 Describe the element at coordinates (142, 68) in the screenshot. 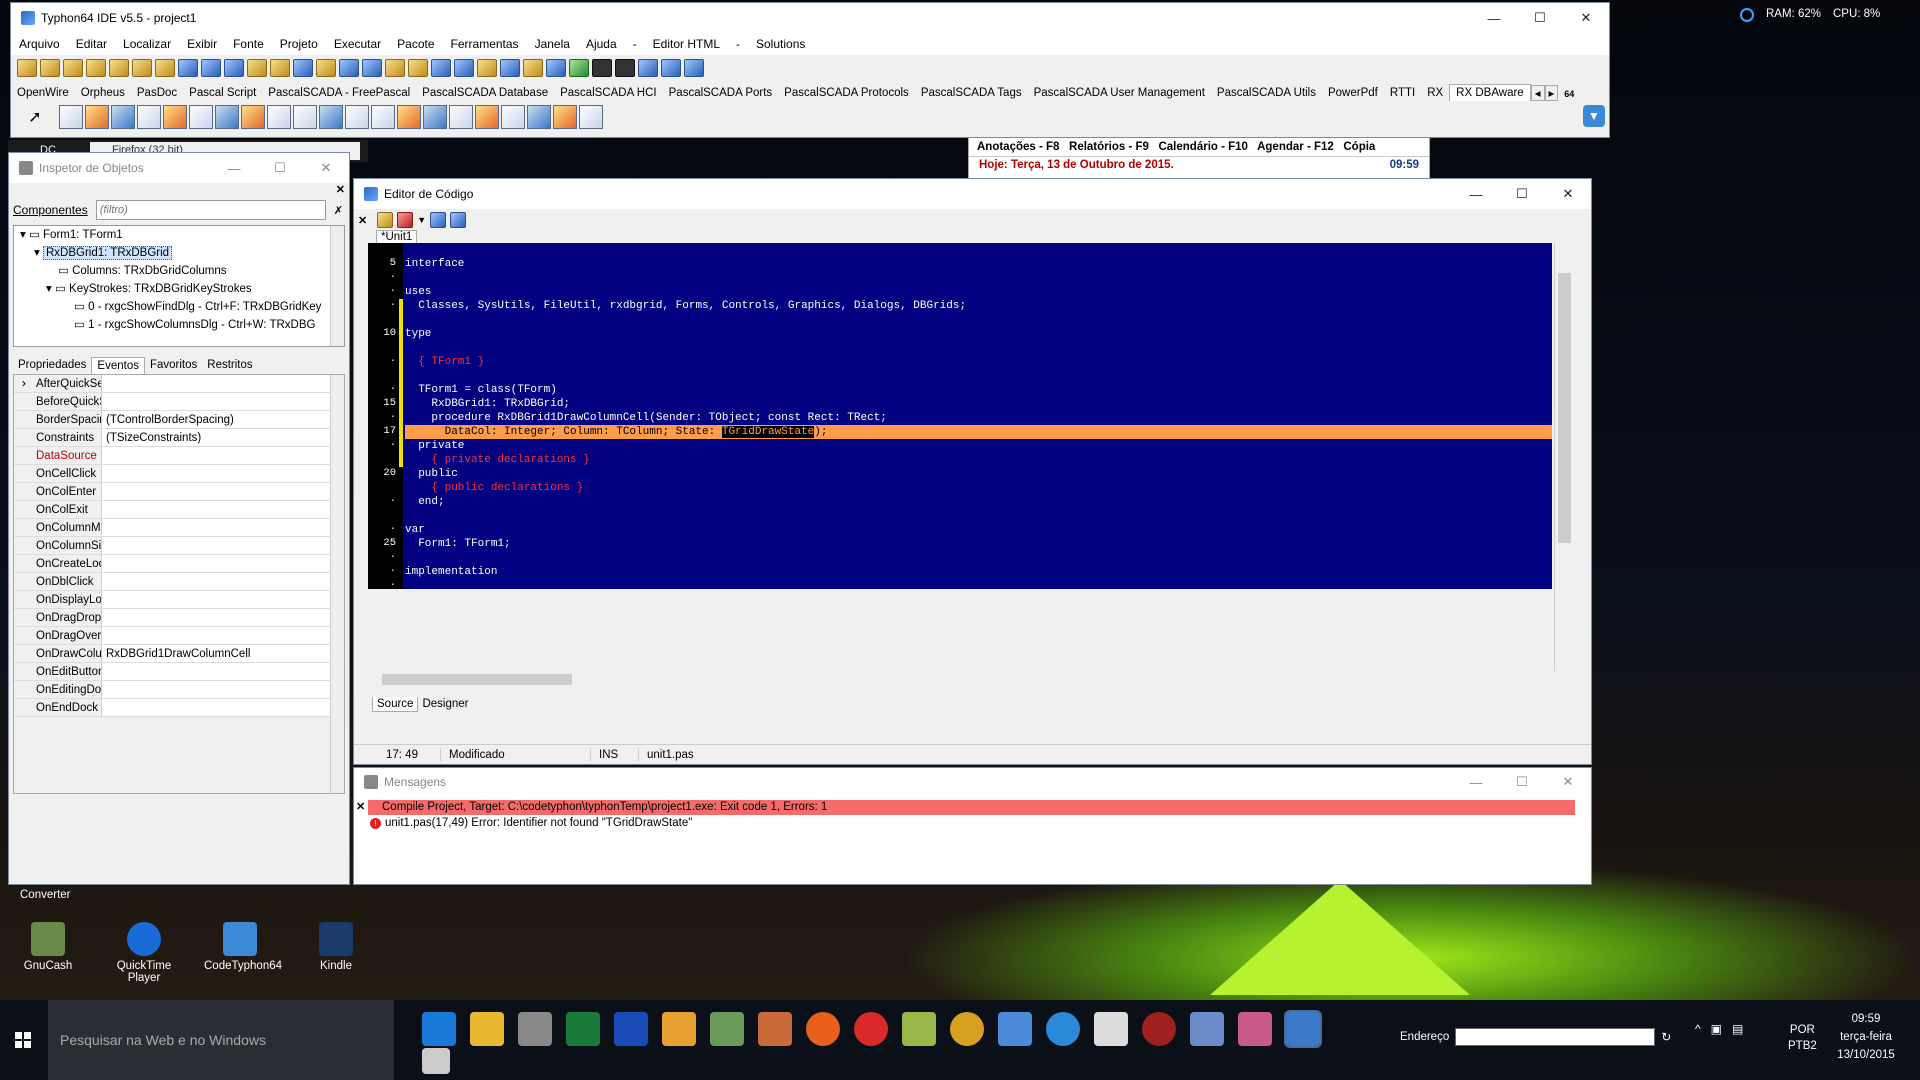

I see `reopen-icon` at that location.